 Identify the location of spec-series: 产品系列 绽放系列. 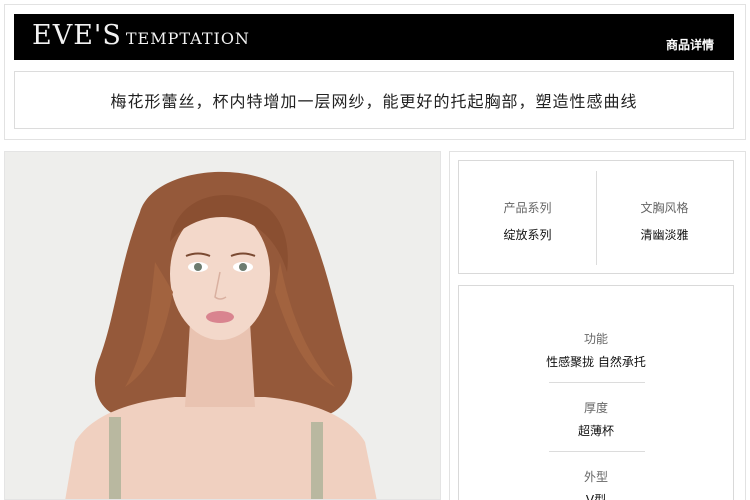
(527, 217).